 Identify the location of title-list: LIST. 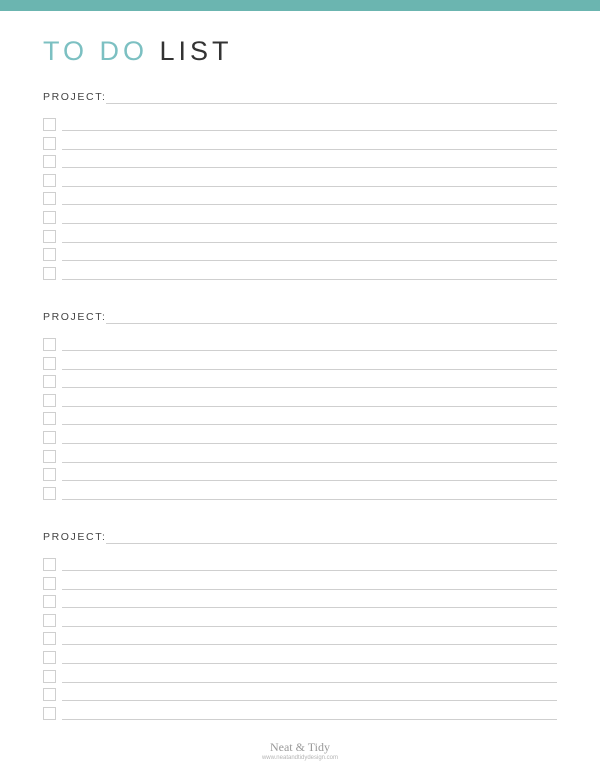
(196, 51).